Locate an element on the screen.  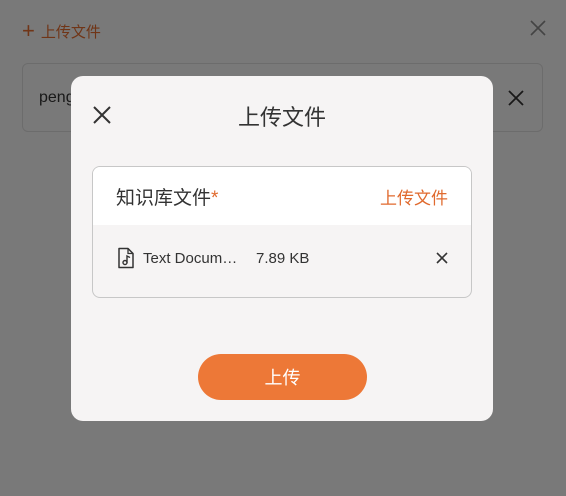
upload-button: 上传 is located at coordinates (282, 377).